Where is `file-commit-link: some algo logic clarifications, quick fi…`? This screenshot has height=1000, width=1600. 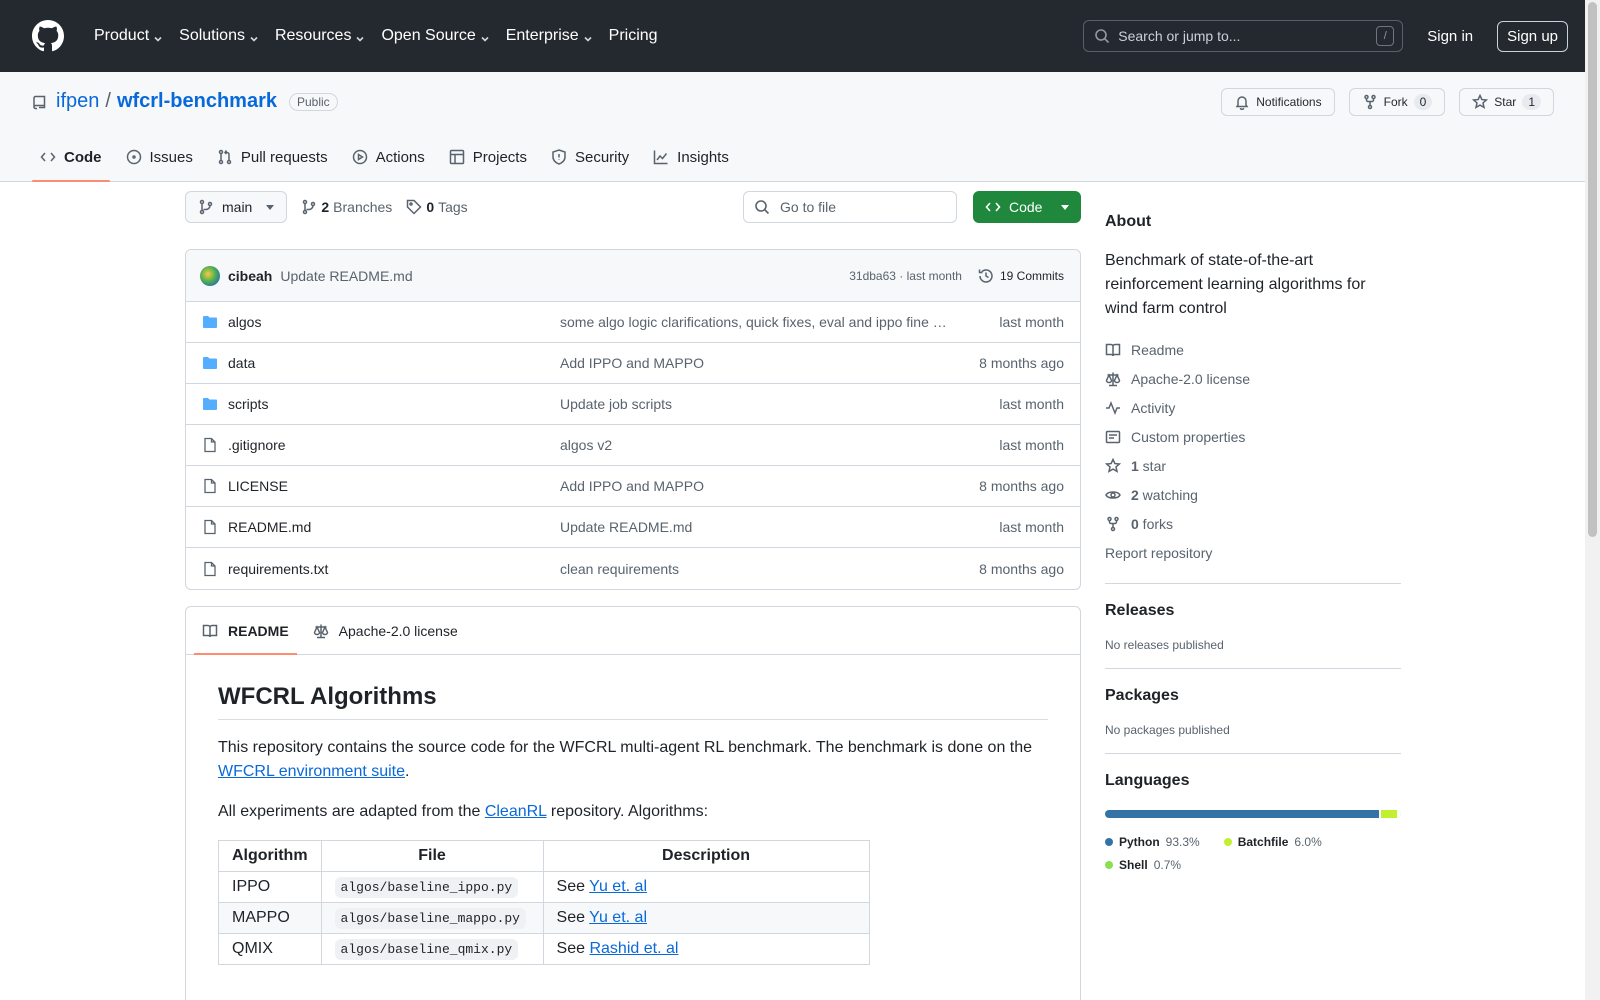 file-commit-link: some algo logic clarifications, quick fi… is located at coordinates (755, 322).